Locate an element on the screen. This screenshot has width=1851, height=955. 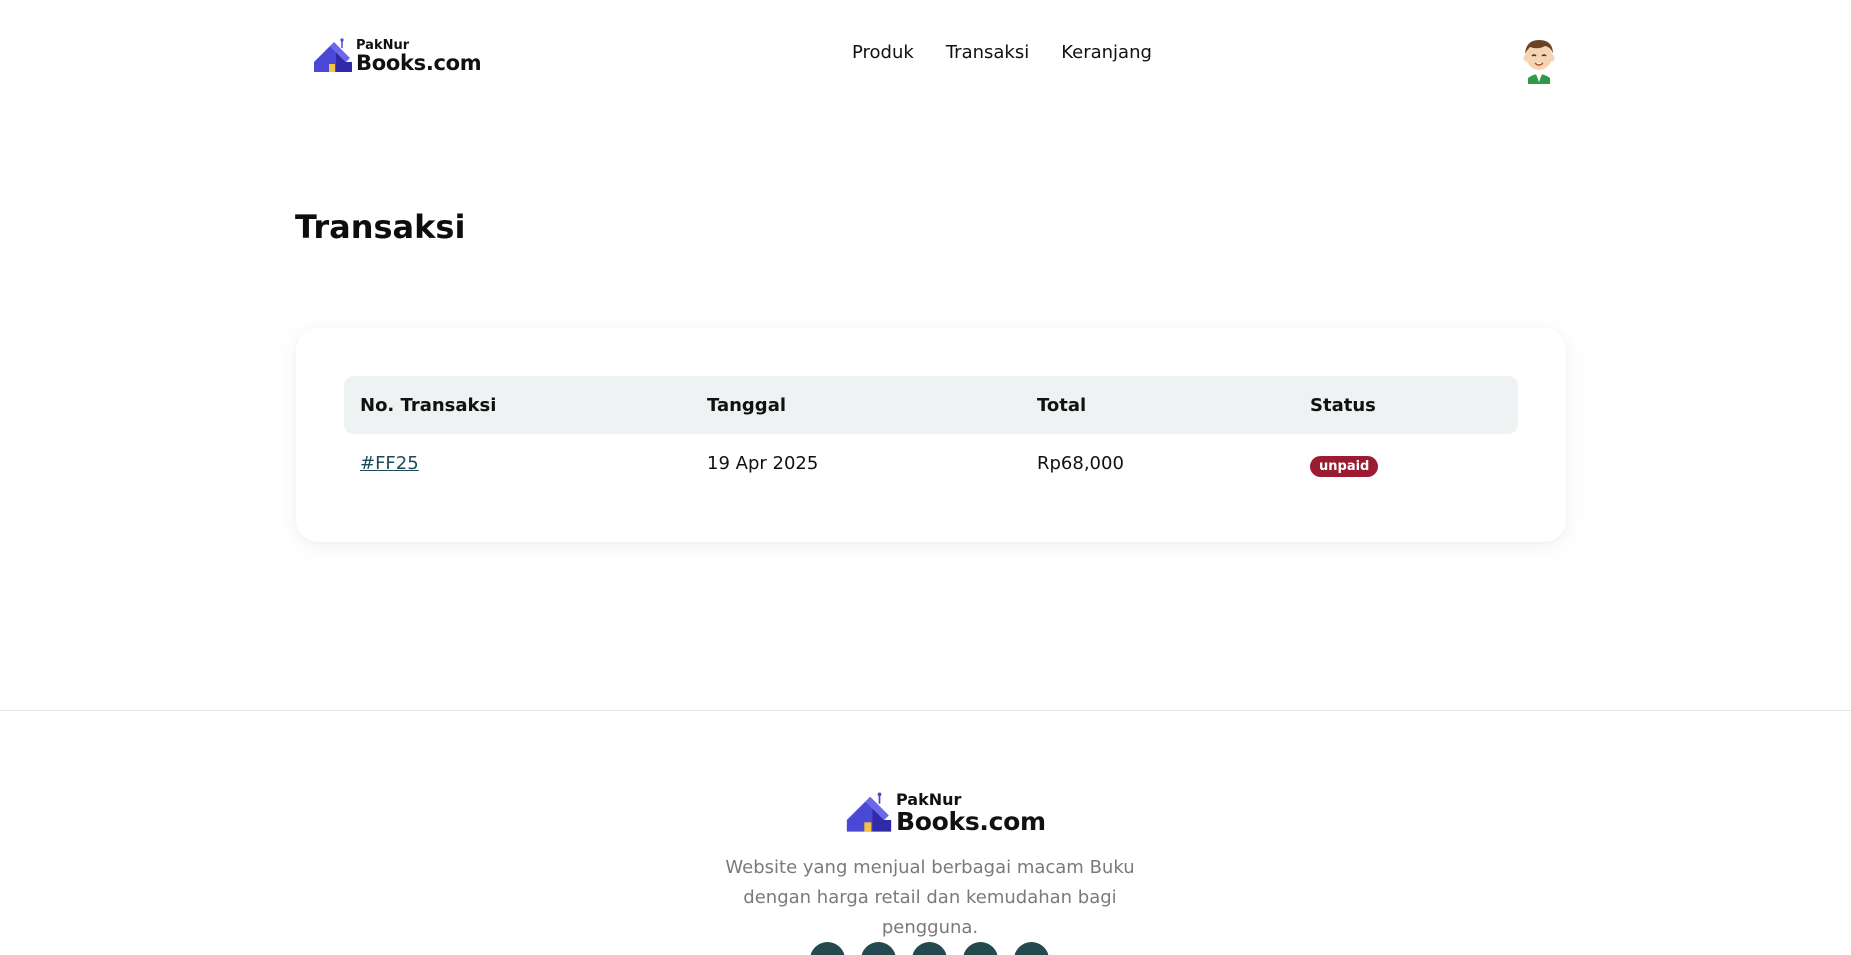
column-header-status: Status is located at coordinates (1343, 405).